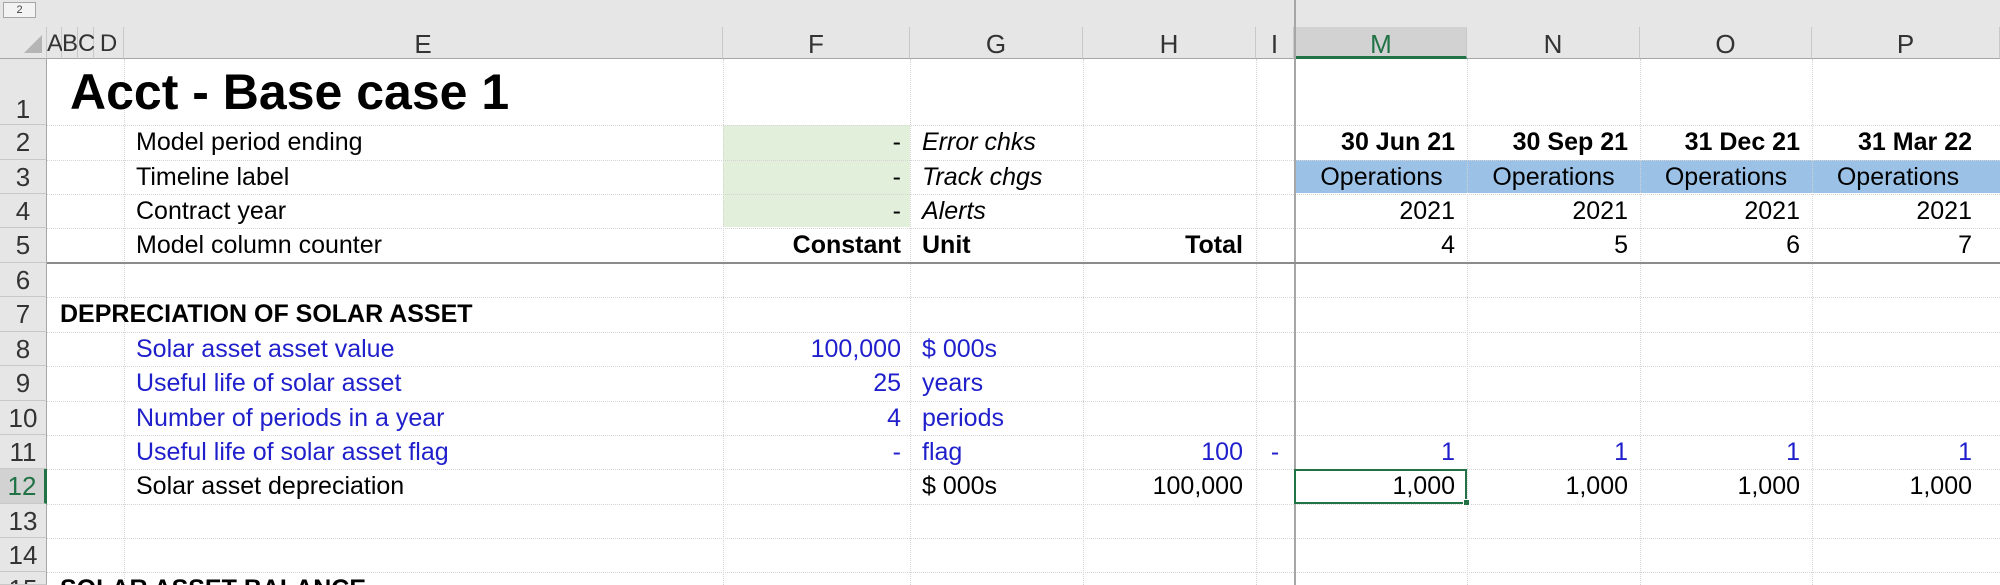  What do you see at coordinates (423, 43) in the screenshot?
I see `column-header-e: E` at bounding box center [423, 43].